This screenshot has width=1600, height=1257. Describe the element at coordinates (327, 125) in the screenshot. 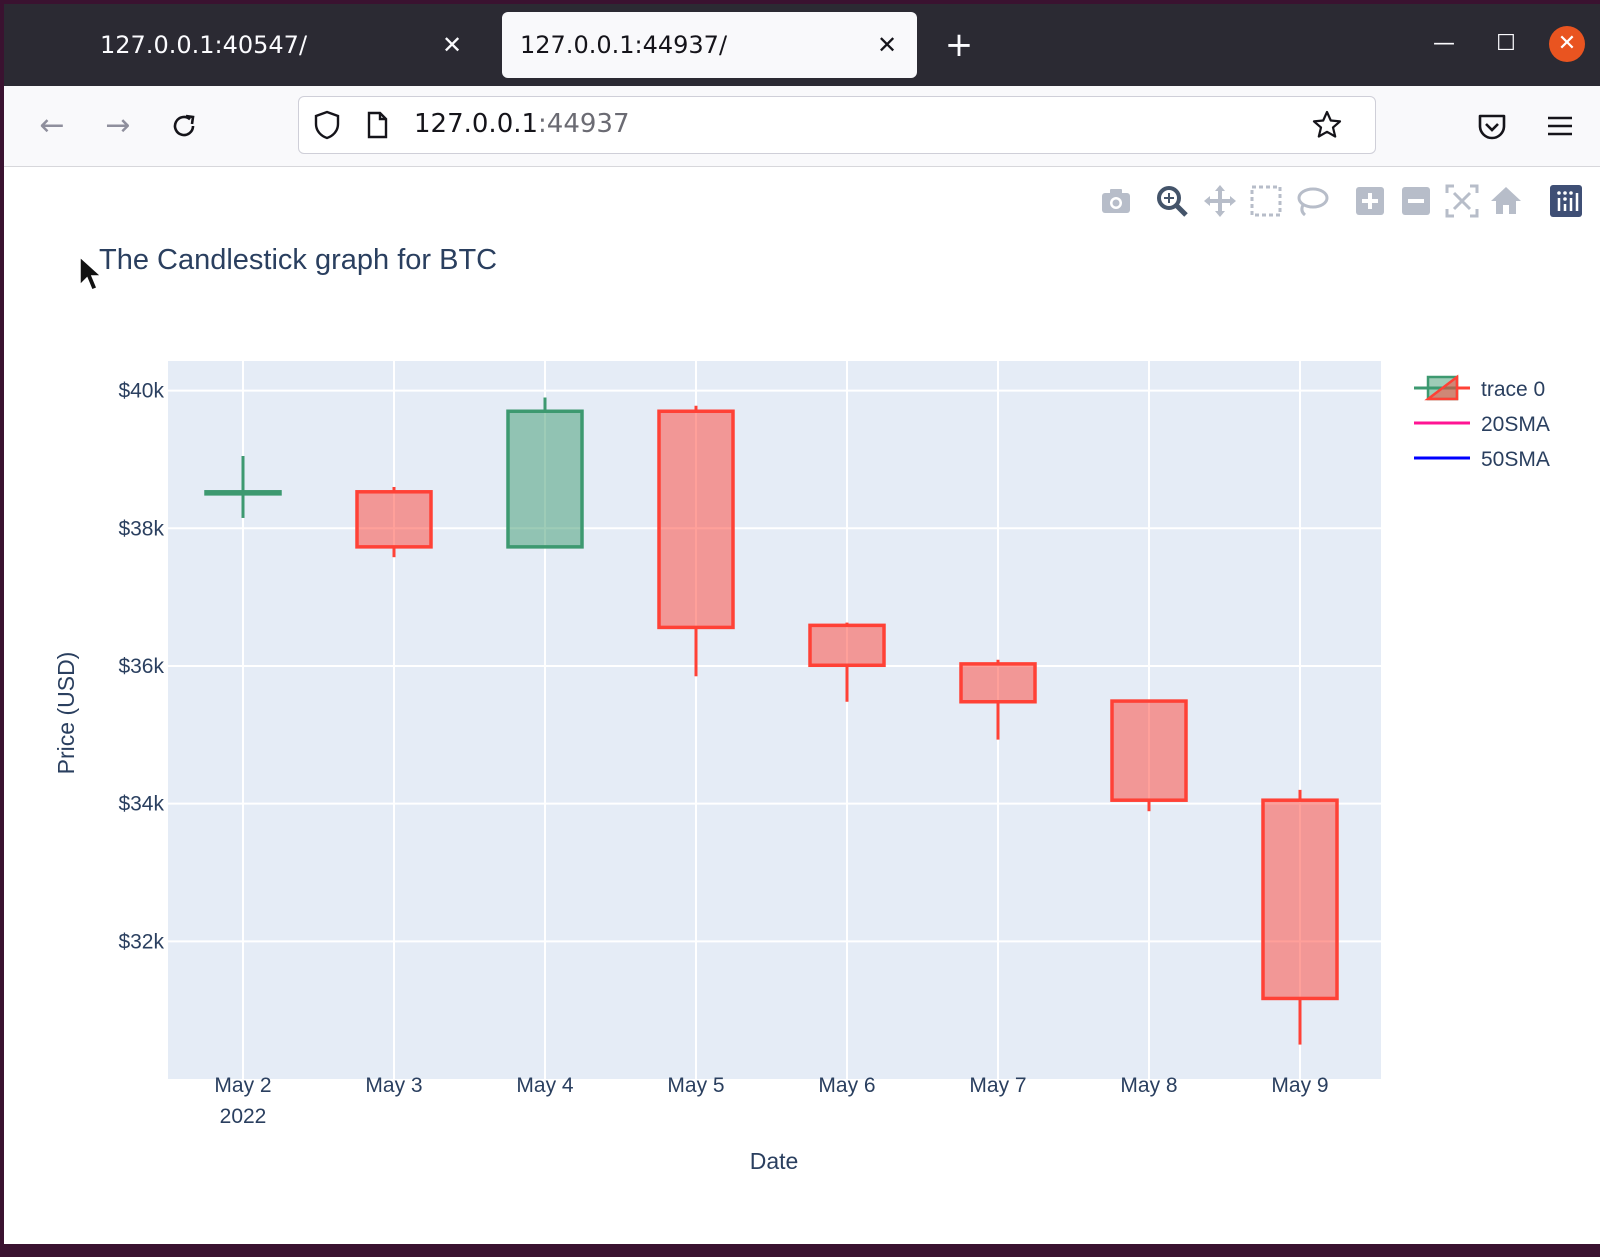

I see `shield-icon` at that location.